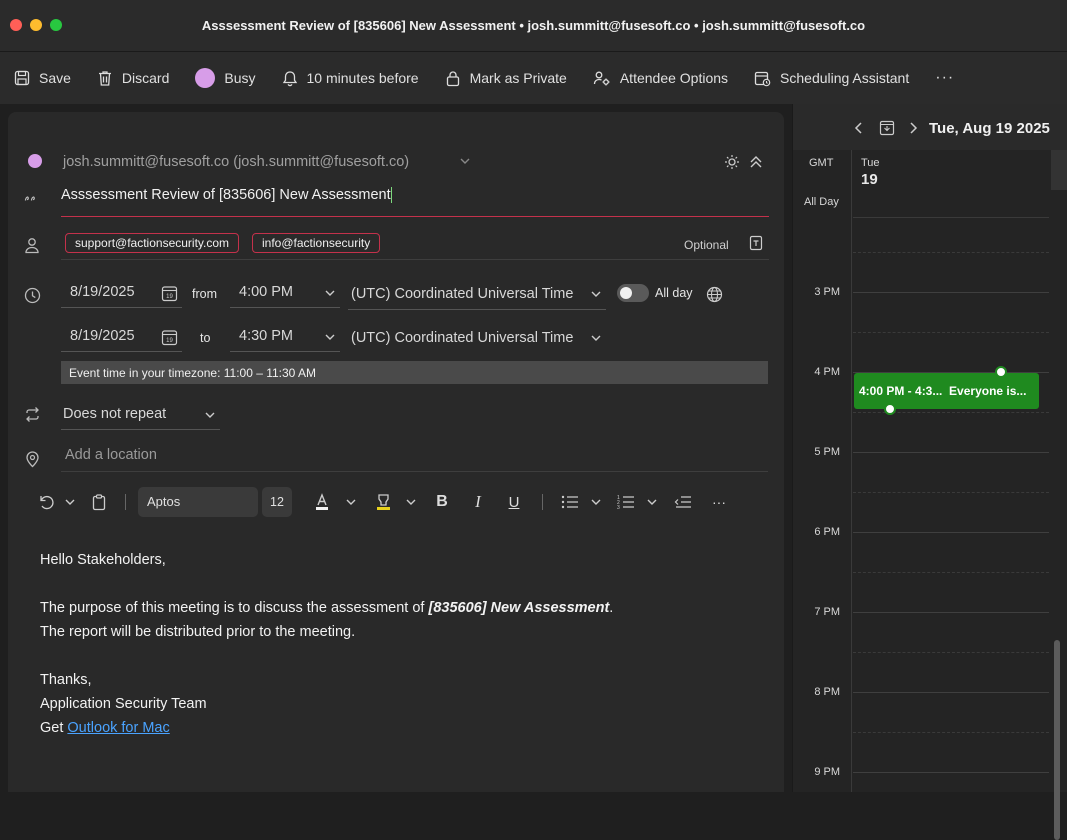  Describe the element at coordinates (285, 293) in the screenshot. I see `start-time-dropdown: 4:00 PM` at that location.